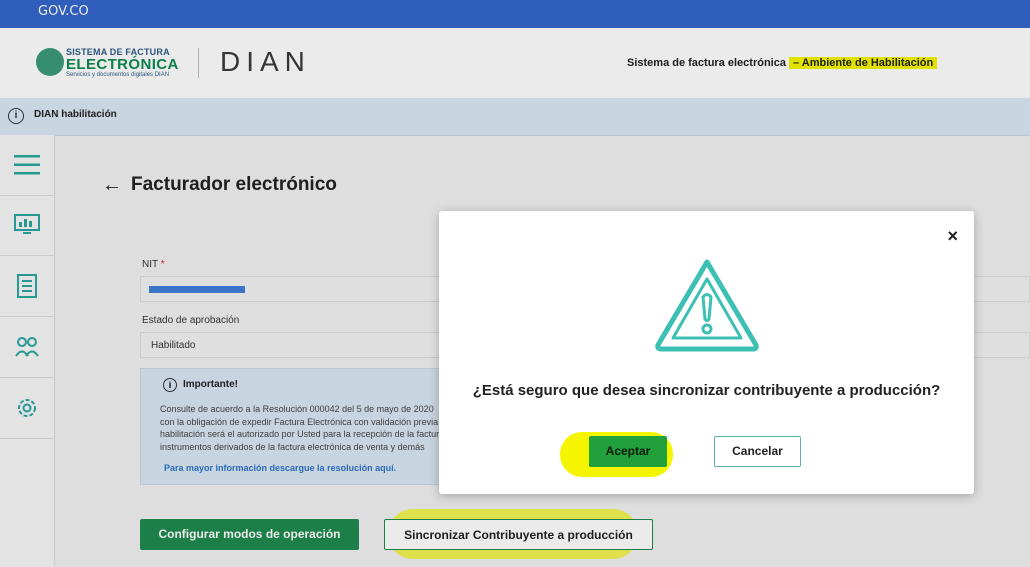 The height and width of the screenshot is (567, 1030). Describe the element at coordinates (707, 305) in the screenshot. I see `warning-triangle-icon` at that location.